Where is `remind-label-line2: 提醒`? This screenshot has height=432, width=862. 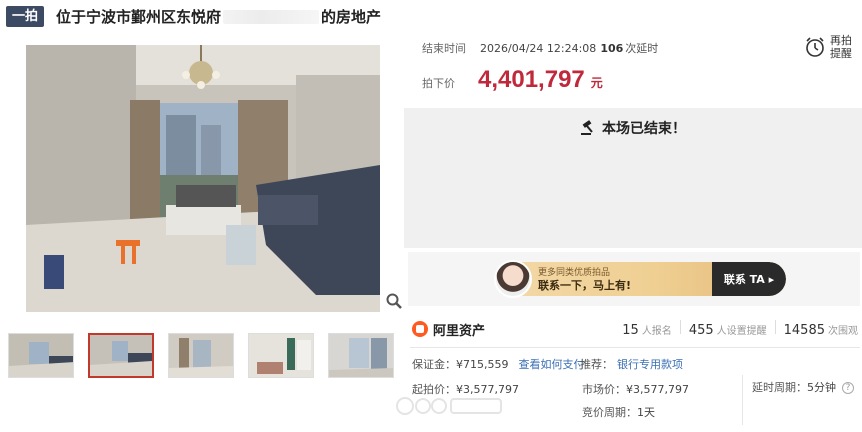
remind-label-line2: 提醒 is located at coordinates (841, 53).